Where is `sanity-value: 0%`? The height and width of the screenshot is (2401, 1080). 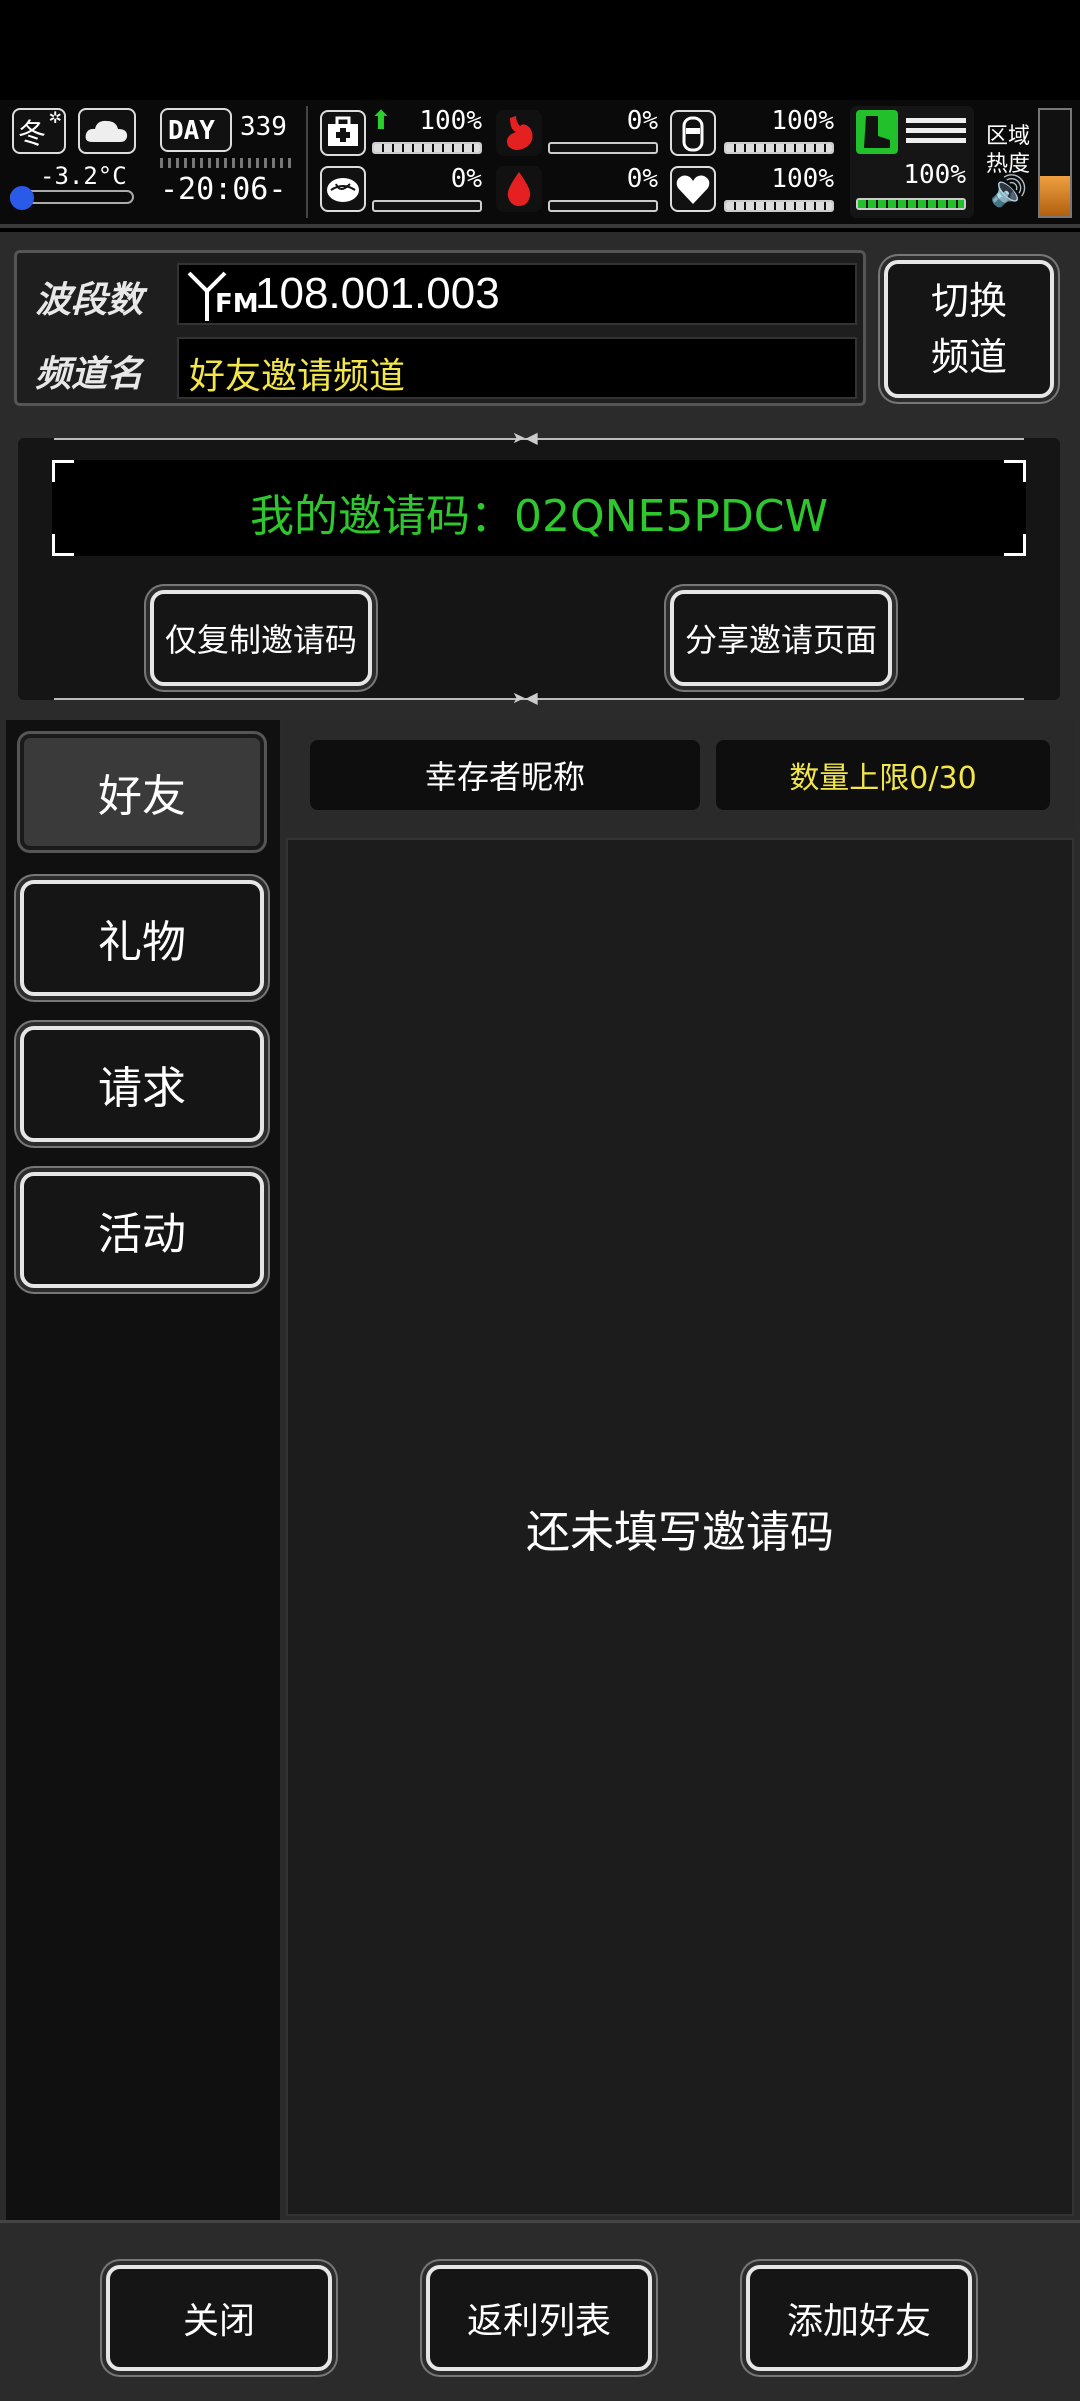 sanity-value: 0% is located at coordinates (466, 179).